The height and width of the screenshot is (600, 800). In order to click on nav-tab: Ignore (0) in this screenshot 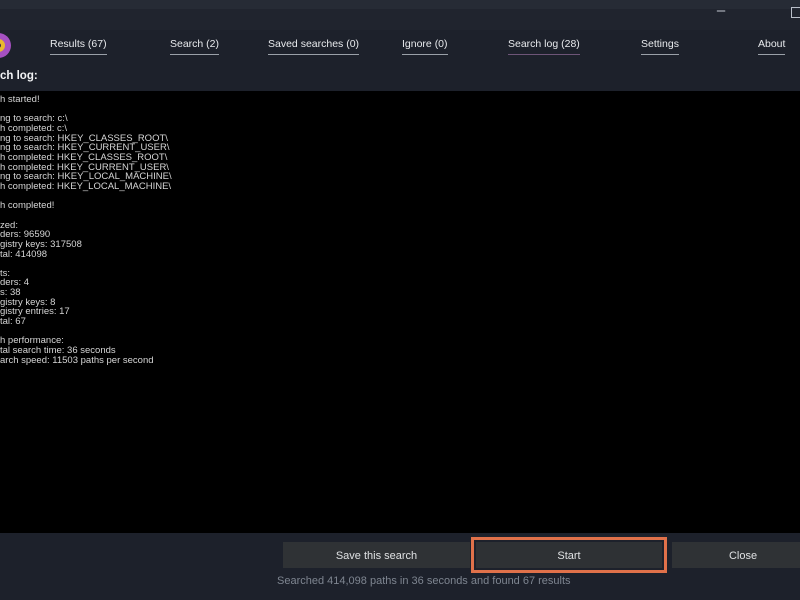, I will do `click(425, 46)`.